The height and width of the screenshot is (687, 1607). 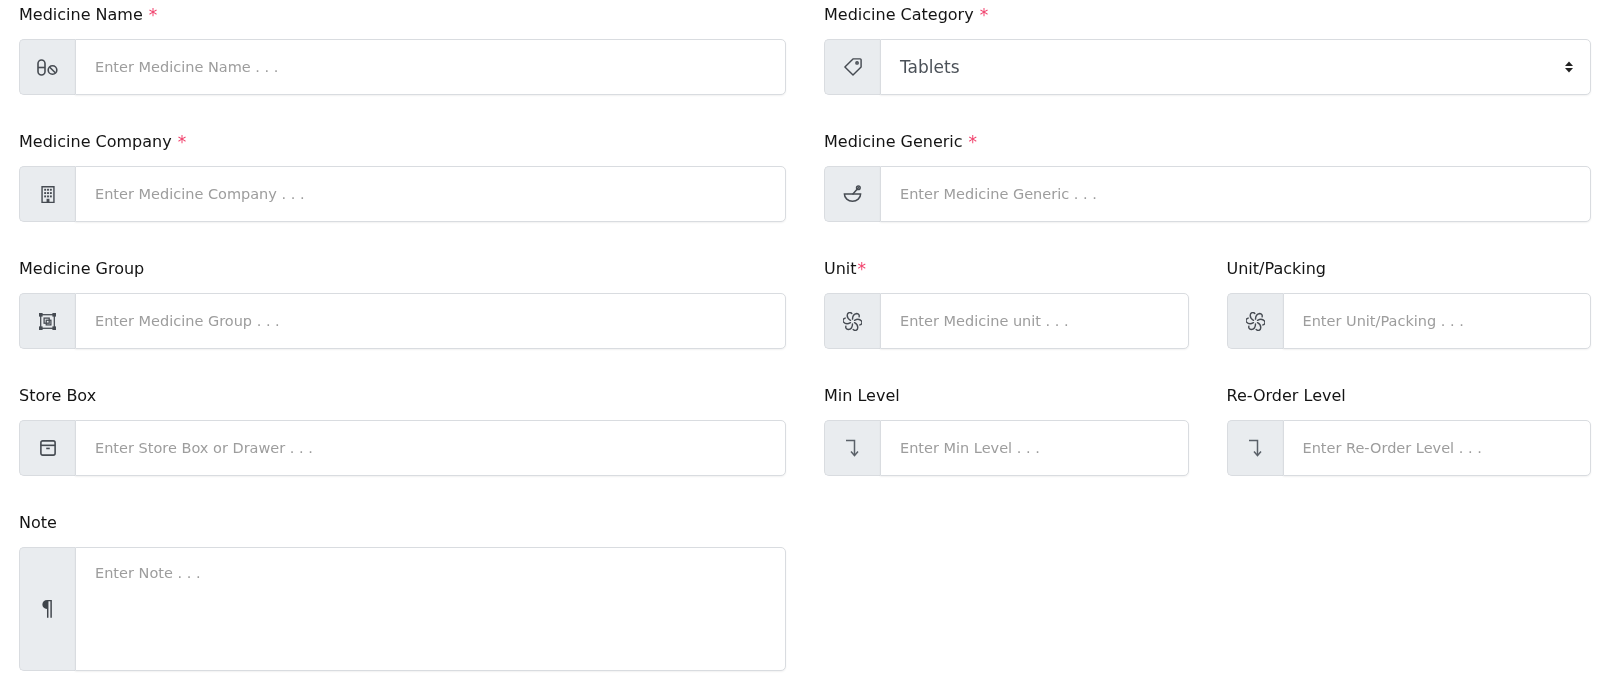 I want to click on field-label: Medicine Category, so click(x=899, y=15).